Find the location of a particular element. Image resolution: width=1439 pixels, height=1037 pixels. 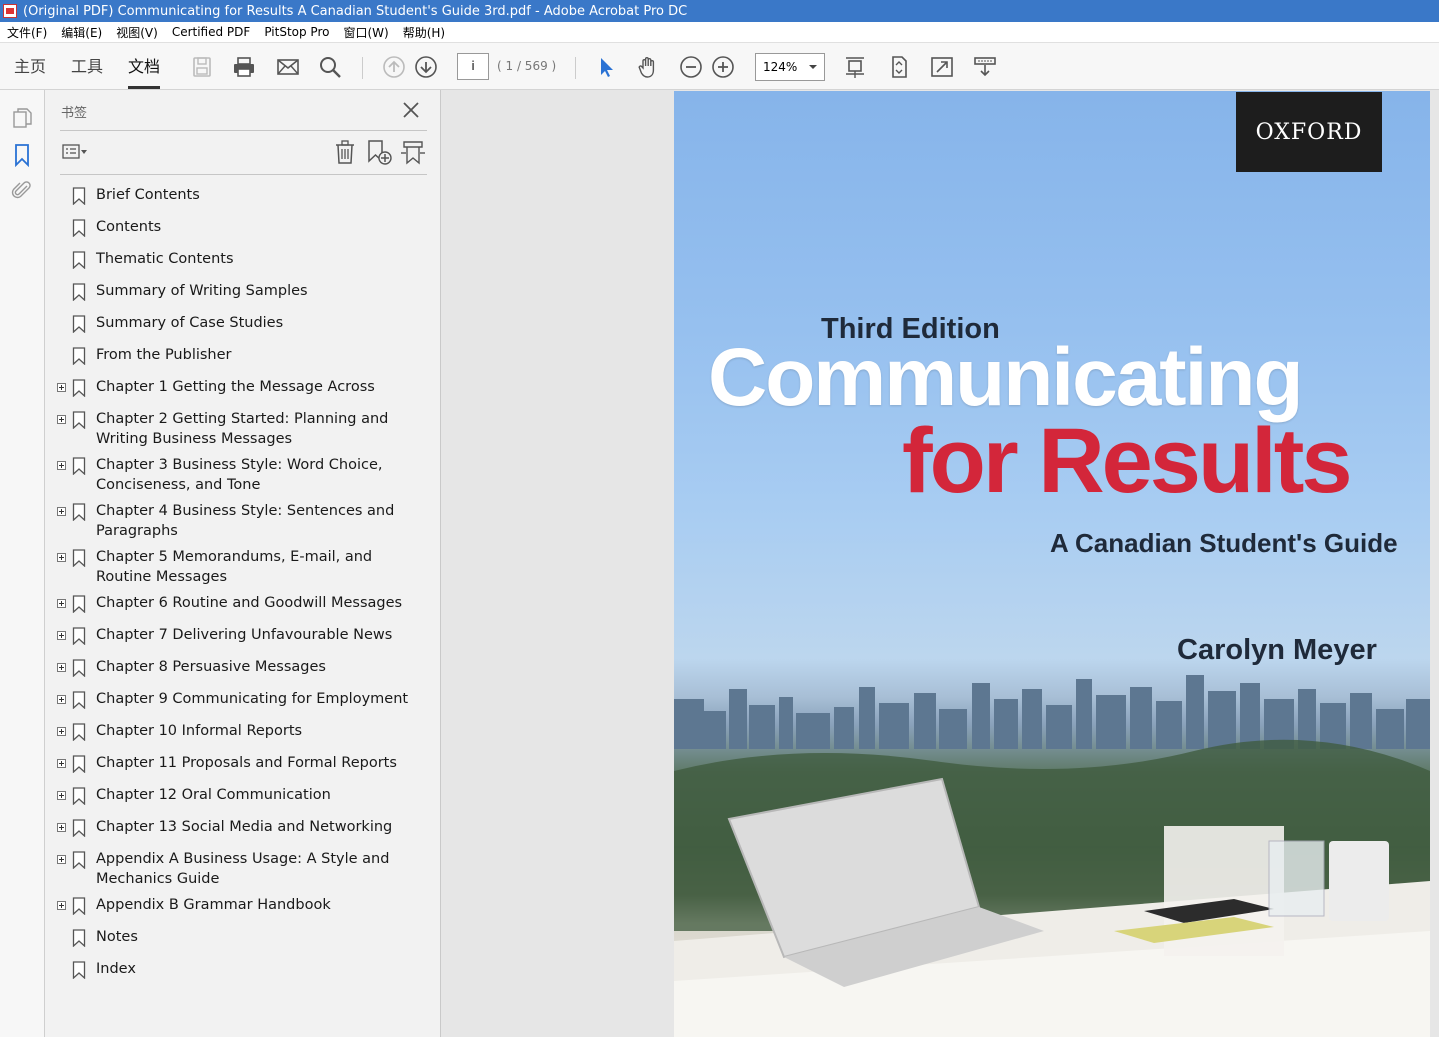

menu-pitstop-pro: PitStop Pro is located at coordinates (296, 32).